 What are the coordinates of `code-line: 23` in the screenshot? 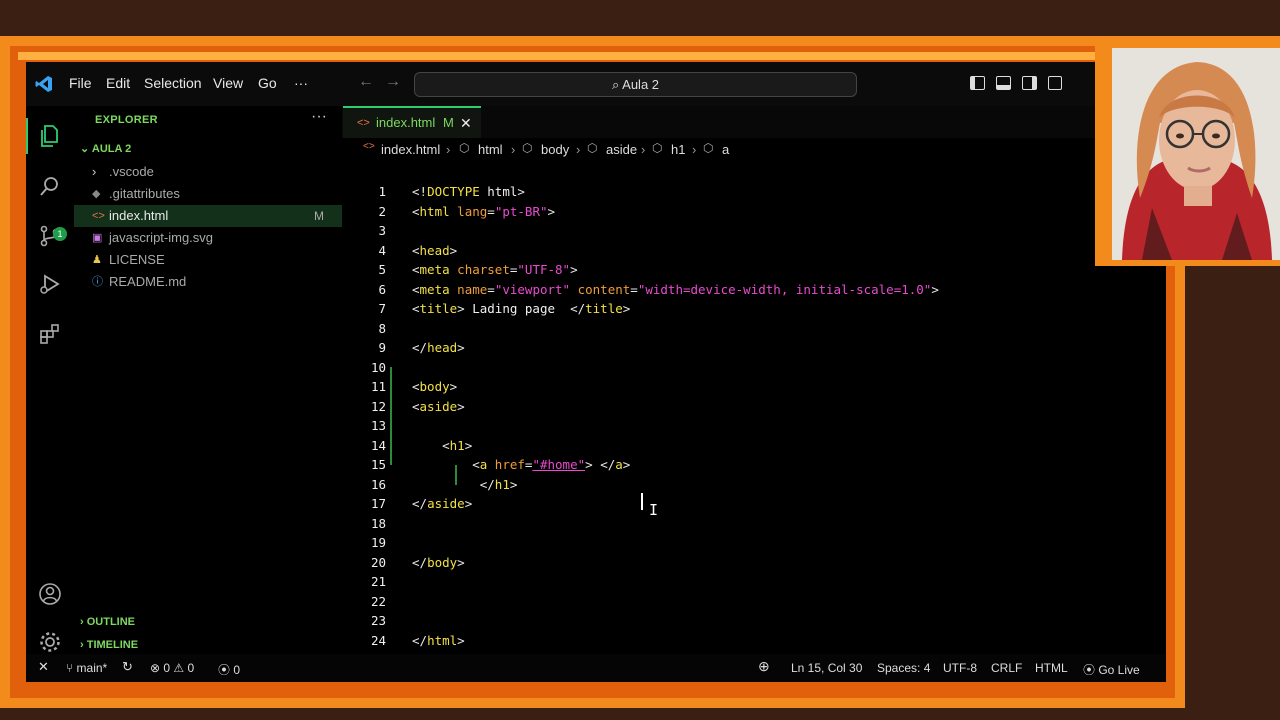 It's located at (754, 621).